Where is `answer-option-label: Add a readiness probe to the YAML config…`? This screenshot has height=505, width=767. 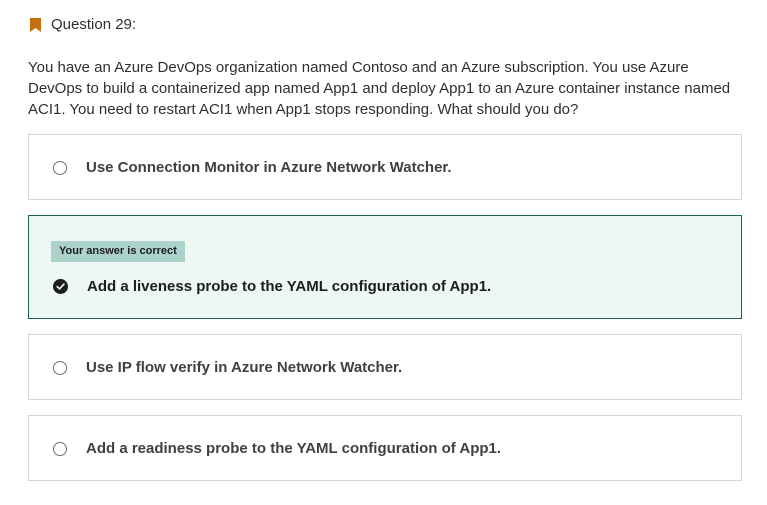 answer-option-label: Add a readiness probe to the YAML config… is located at coordinates (294, 448).